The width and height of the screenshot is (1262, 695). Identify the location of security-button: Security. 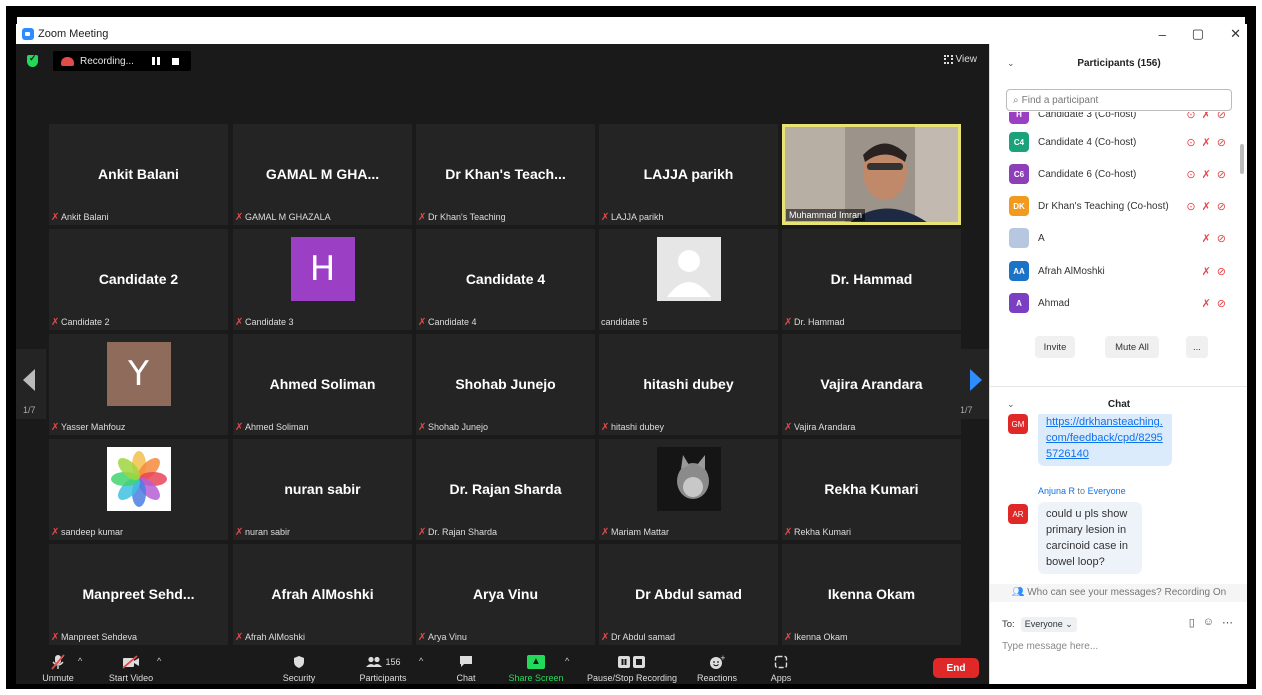
(299, 667).